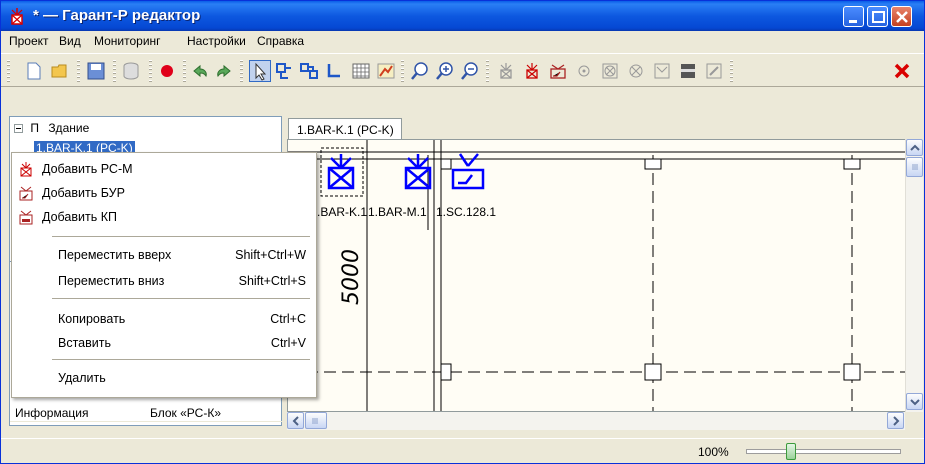  Describe the element at coordinates (558, 71) in the screenshot. I see `add-bur-icon` at that location.